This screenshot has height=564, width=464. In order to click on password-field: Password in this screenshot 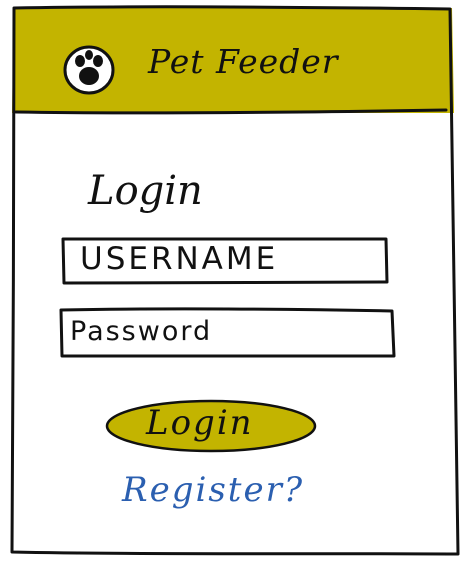, I will do `click(227, 333)`.